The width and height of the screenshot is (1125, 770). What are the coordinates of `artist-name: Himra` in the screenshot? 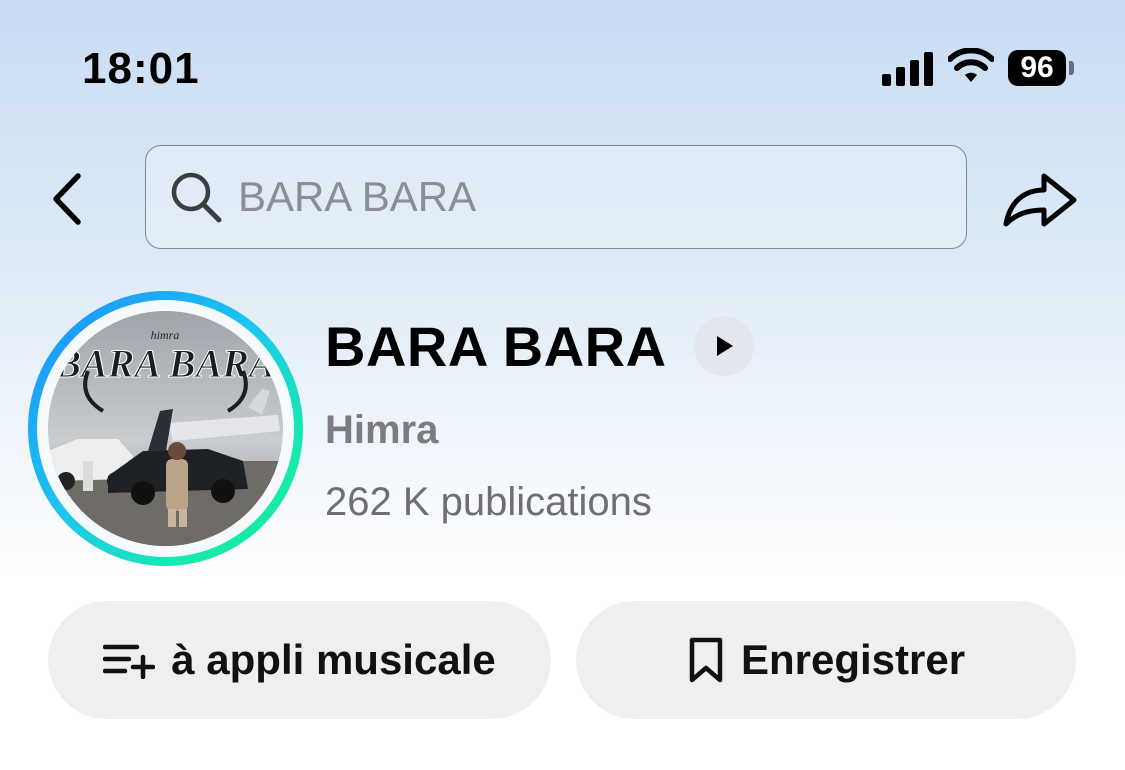 It's located at (381, 430).